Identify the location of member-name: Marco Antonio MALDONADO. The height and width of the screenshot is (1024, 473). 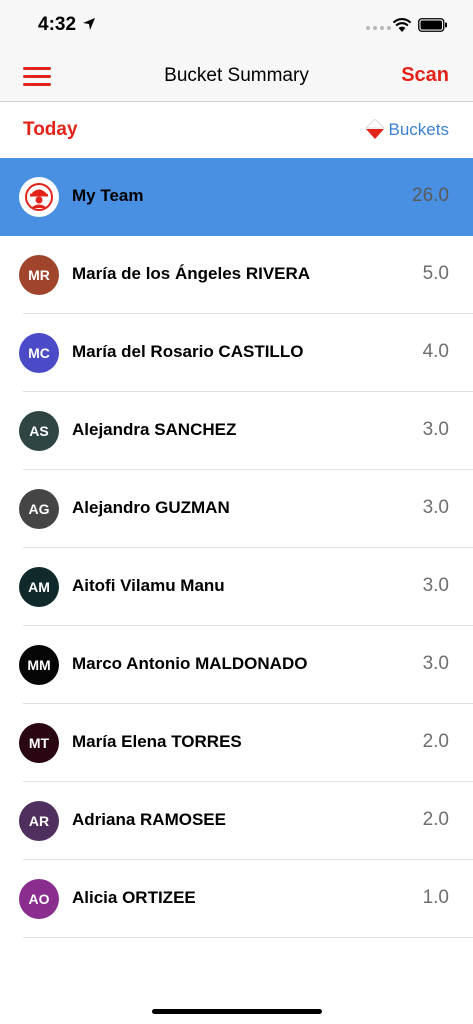
(190, 663).